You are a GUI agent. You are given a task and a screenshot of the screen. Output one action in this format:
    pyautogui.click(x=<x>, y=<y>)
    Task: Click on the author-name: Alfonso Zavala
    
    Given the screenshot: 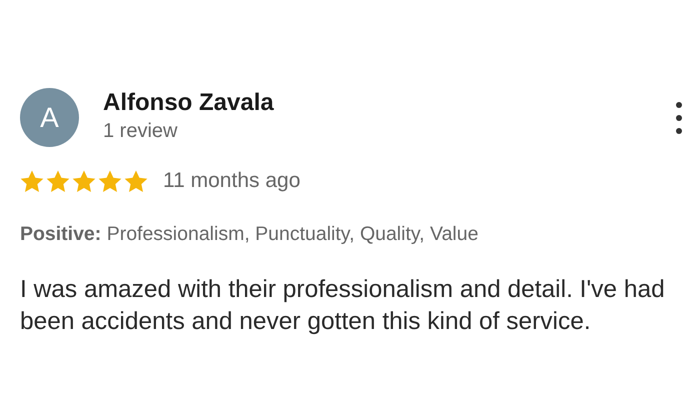 What is the action you would take?
    pyautogui.click(x=189, y=103)
    